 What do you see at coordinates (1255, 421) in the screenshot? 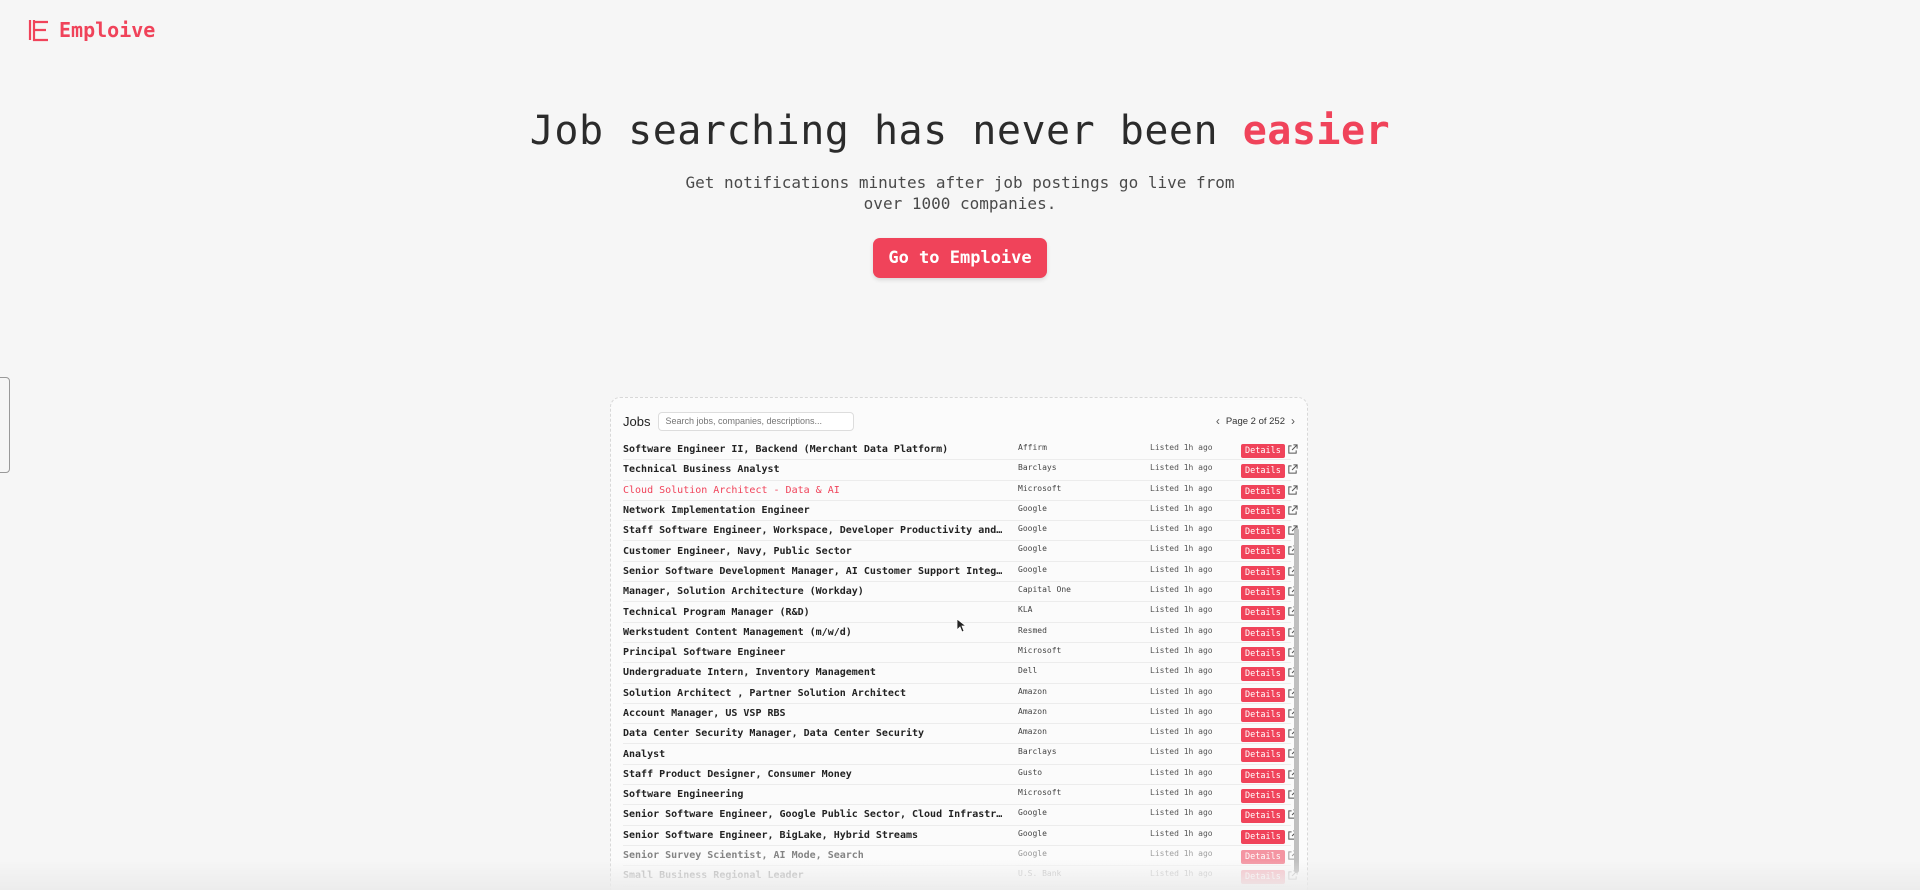
I see `page-label: Page 2 of 252` at bounding box center [1255, 421].